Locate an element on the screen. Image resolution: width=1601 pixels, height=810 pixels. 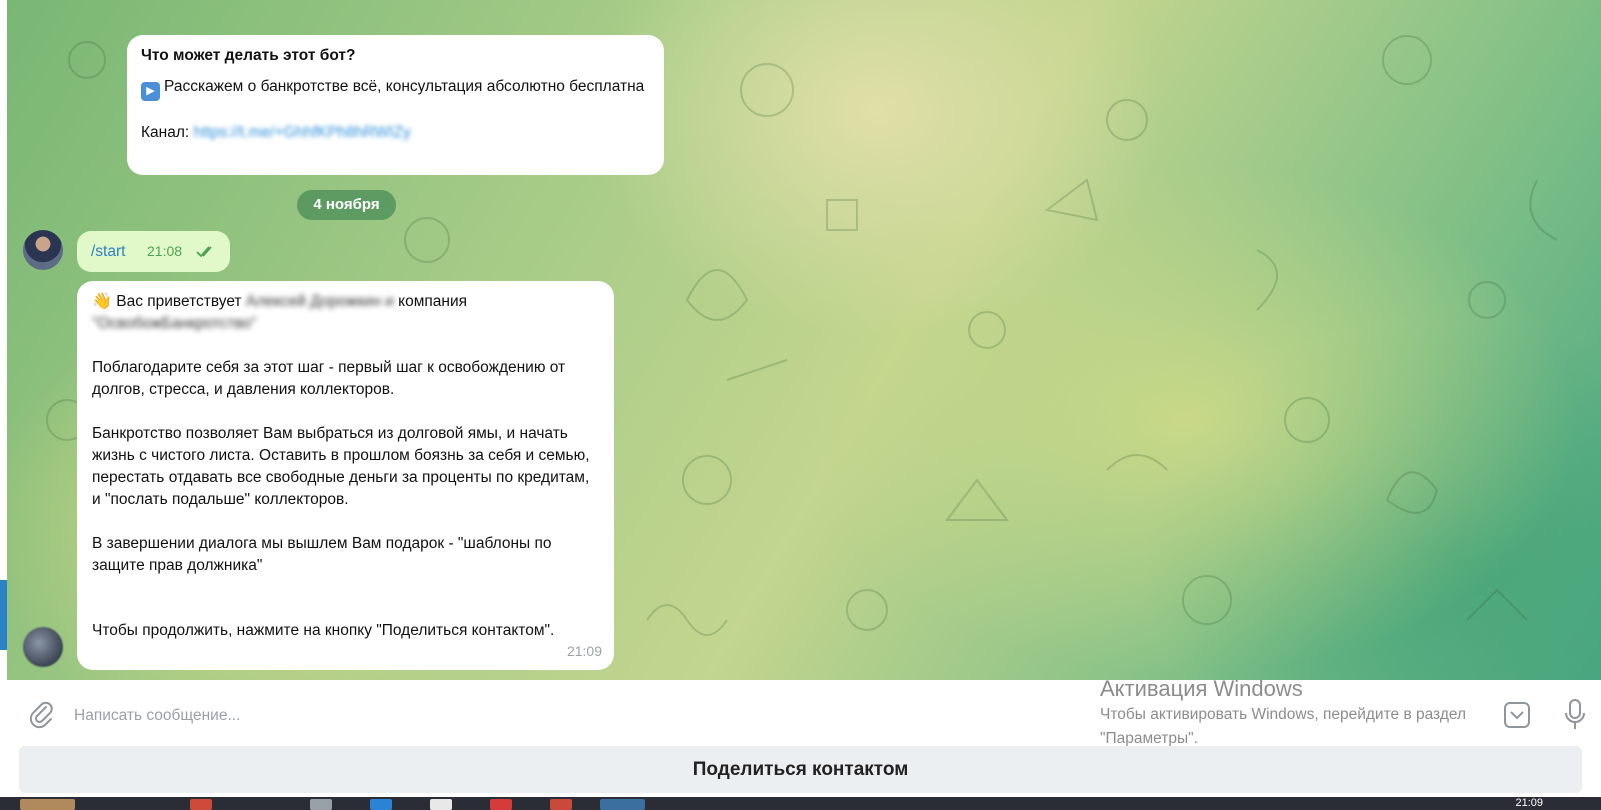
greeting-start: Вас приветствует is located at coordinates (179, 301).